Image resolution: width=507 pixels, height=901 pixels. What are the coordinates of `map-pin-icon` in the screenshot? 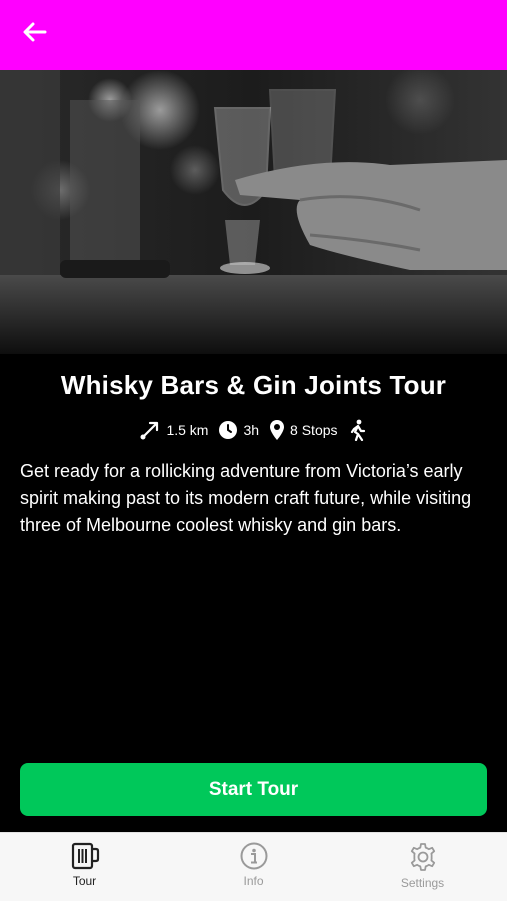 It's located at (277, 430).